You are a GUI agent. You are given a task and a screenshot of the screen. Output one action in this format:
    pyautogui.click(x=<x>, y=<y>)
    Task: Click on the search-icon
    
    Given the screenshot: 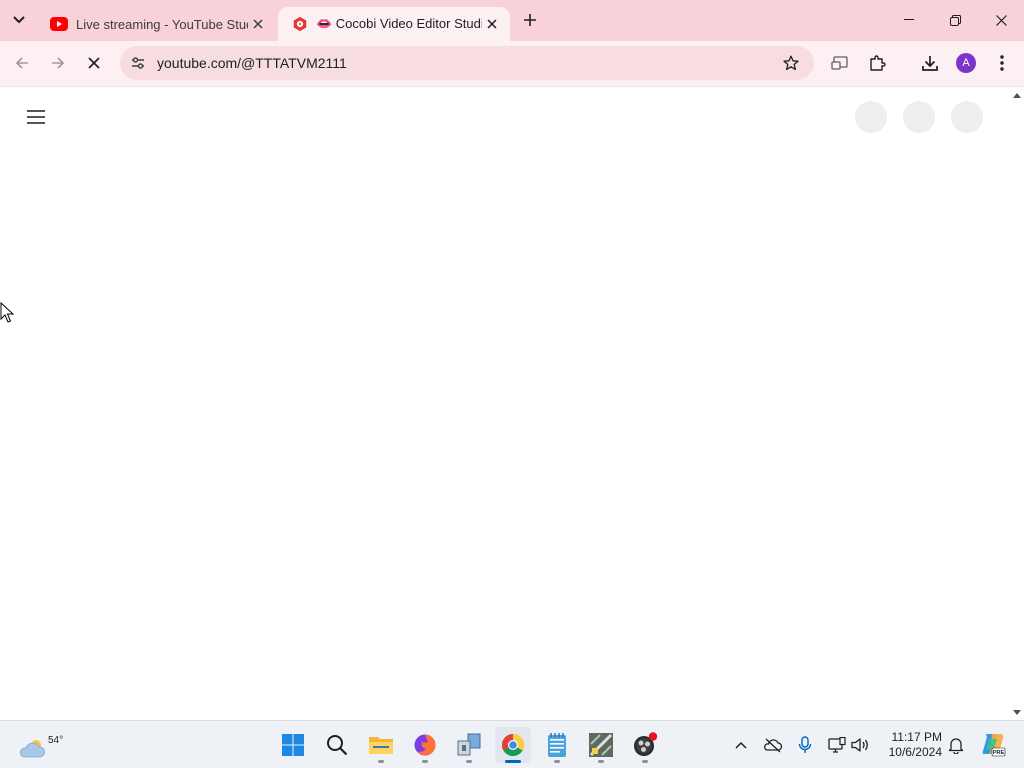 What is the action you would take?
    pyautogui.click(x=337, y=745)
    